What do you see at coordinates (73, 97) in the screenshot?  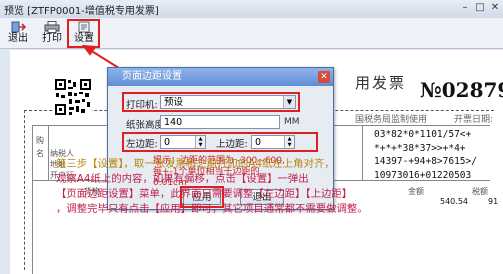 I see `qr-code` at bounding box center [73, 97].